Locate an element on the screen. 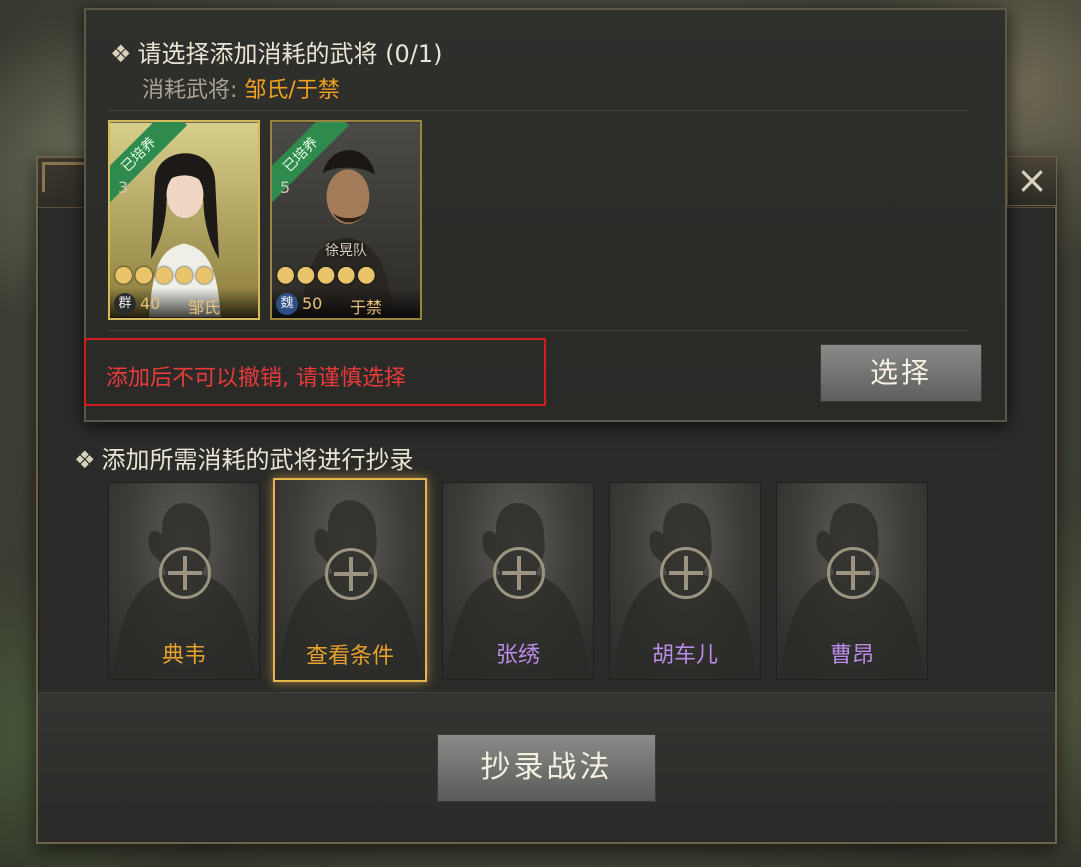 This screenshot has height=867, width=1081. close-icon: × is located at coordinates (1032, 180).